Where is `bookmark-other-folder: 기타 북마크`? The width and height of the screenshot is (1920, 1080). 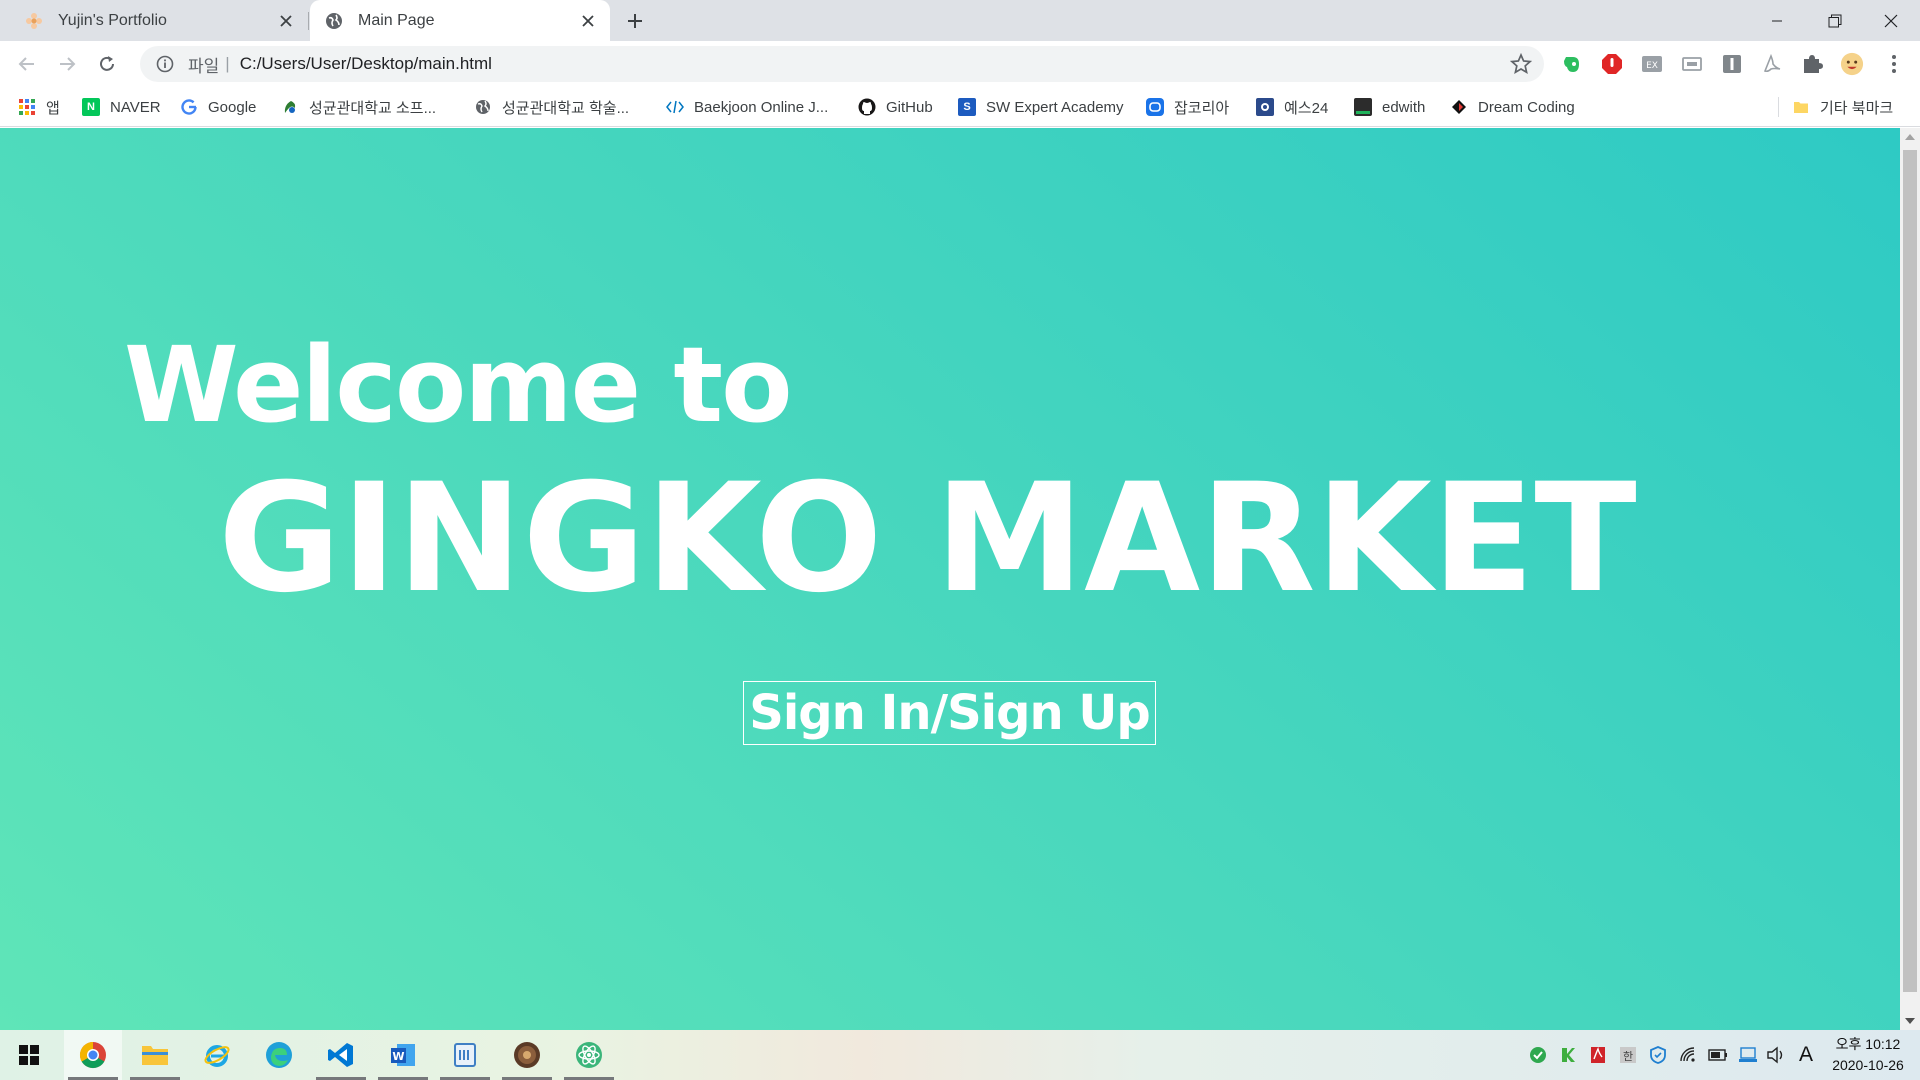
bookmark-other-folder: 기타 북마크 is located at coordinates (1842, 107).